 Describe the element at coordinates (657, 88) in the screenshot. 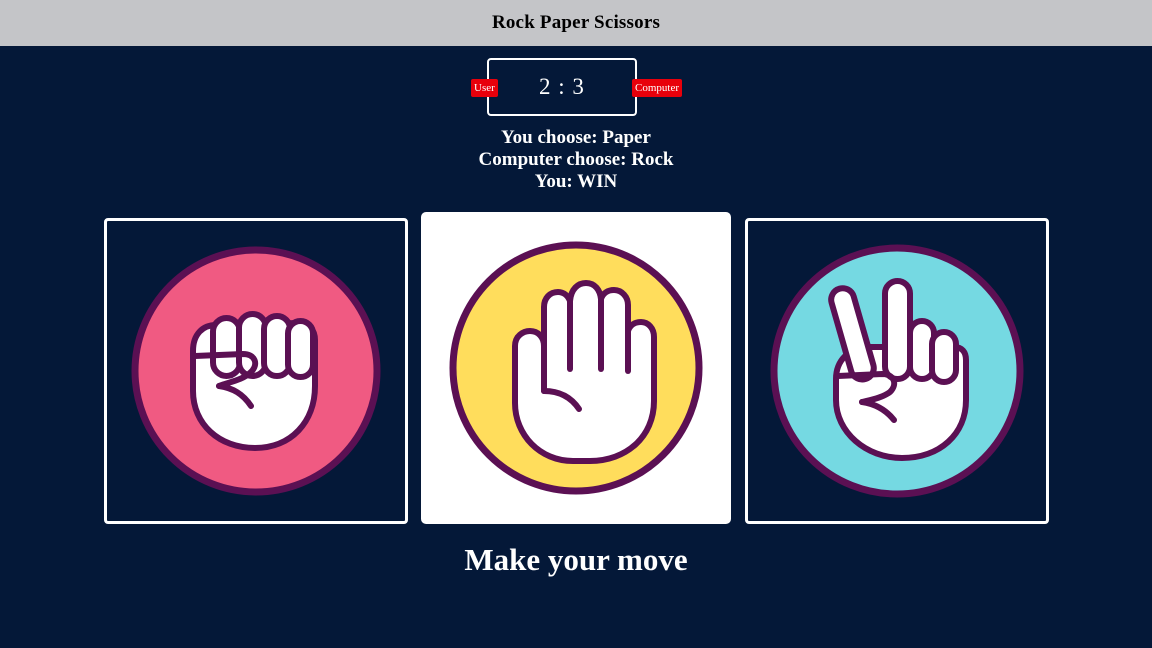

I see `computer-badge: Computer` at that location.